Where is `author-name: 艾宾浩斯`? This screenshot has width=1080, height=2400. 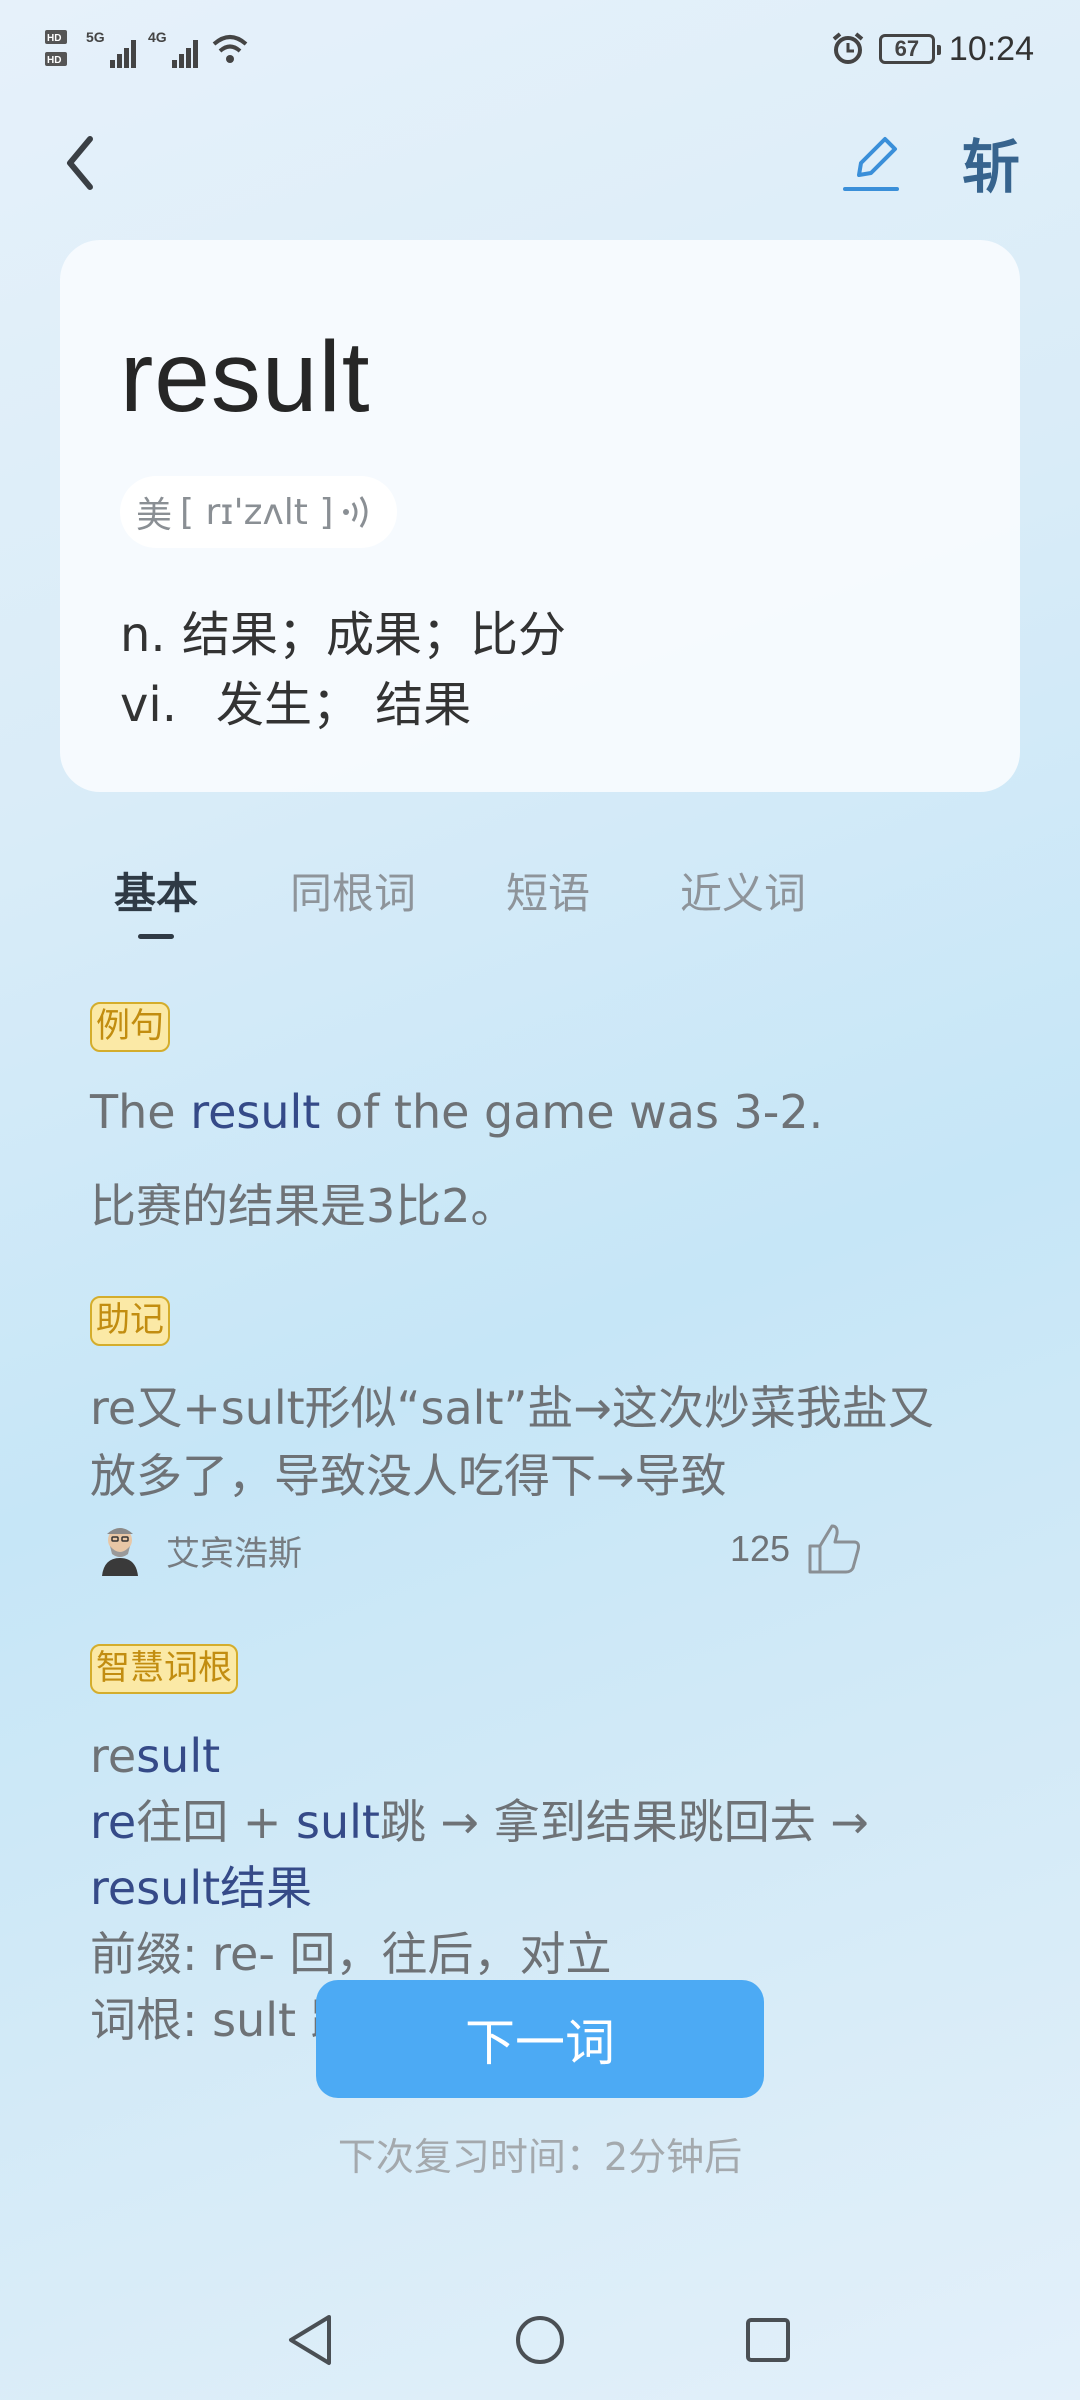 author-name: 艾宾浩斯 is located at coordinates (234, 1553).